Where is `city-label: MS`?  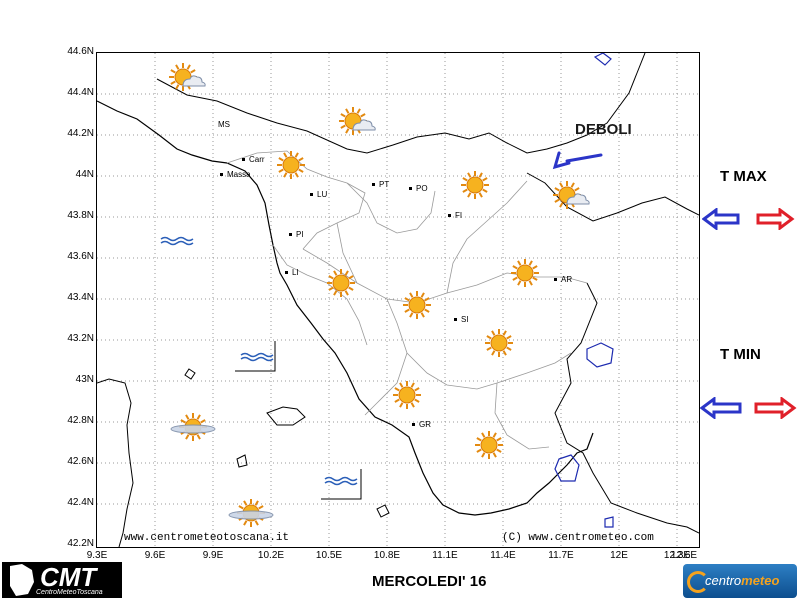
city-label: MS is located at coordinates (224, 124).